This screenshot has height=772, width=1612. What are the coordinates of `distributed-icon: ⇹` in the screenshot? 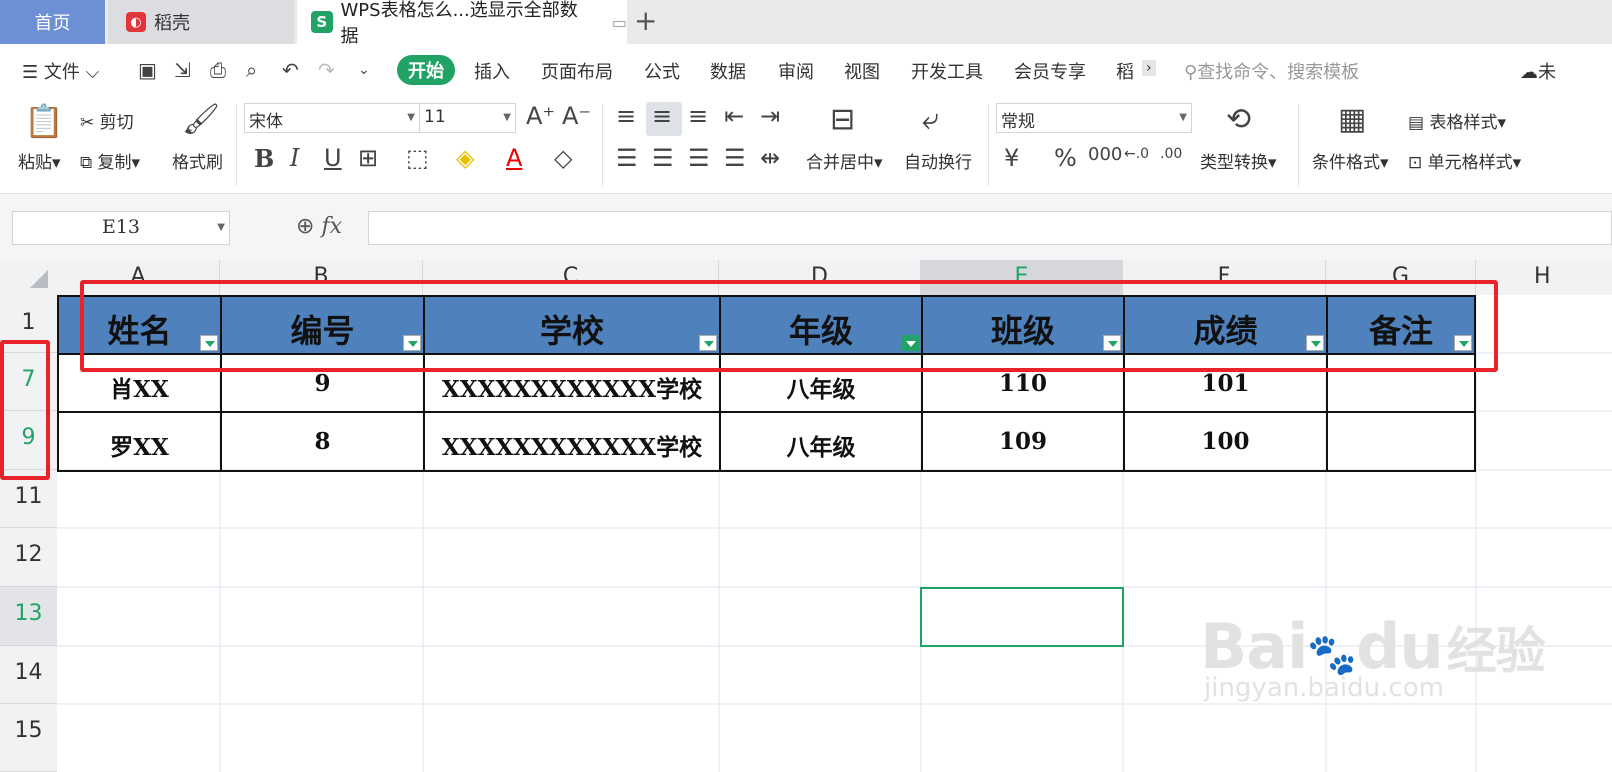 It's located at (770, 158).